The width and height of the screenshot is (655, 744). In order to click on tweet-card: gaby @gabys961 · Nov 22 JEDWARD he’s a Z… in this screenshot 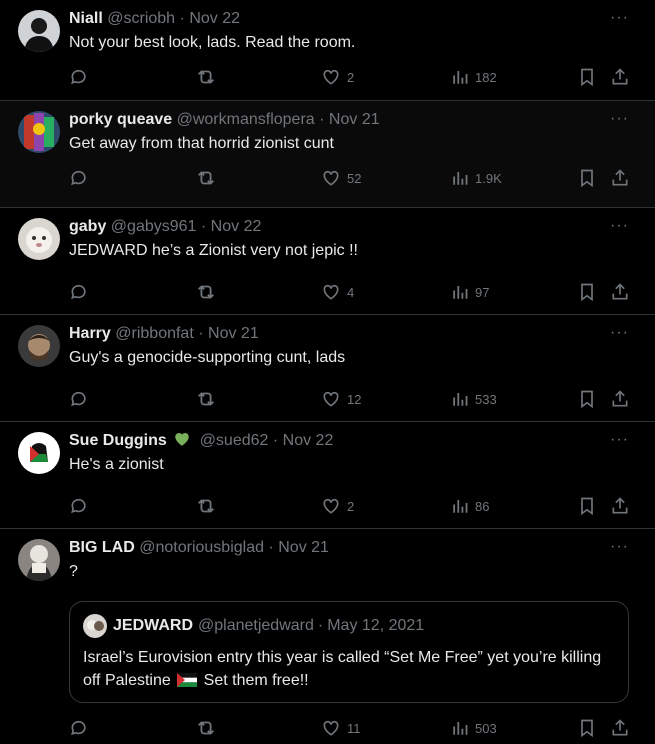, I will do `click(327, 261)`.